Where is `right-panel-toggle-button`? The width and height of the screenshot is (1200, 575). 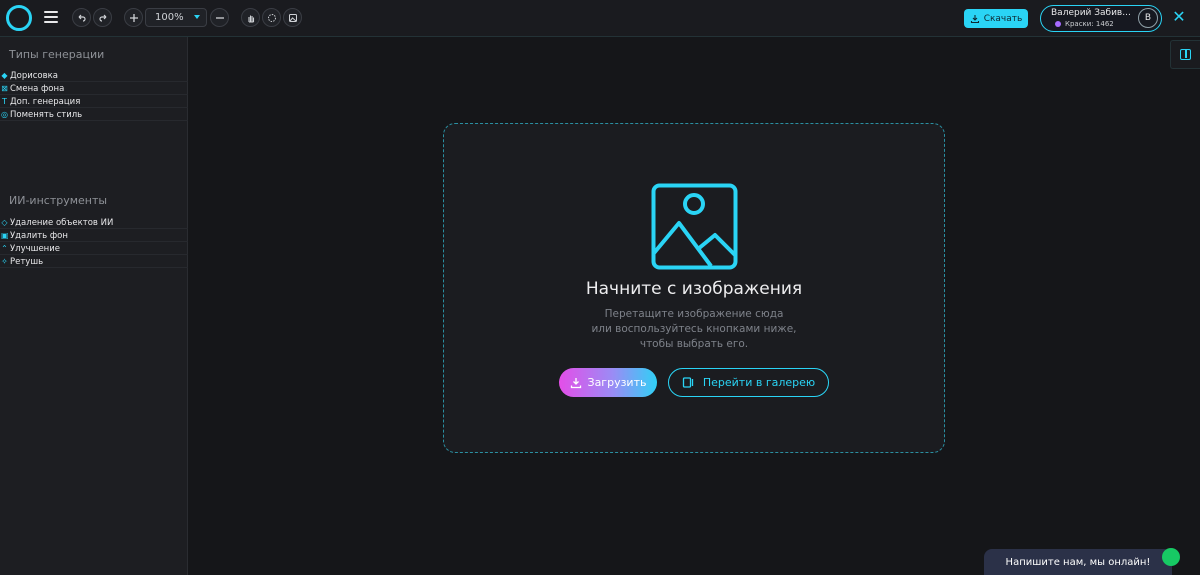 right-panel-toggle-button is located at coordinates (1185, 54).